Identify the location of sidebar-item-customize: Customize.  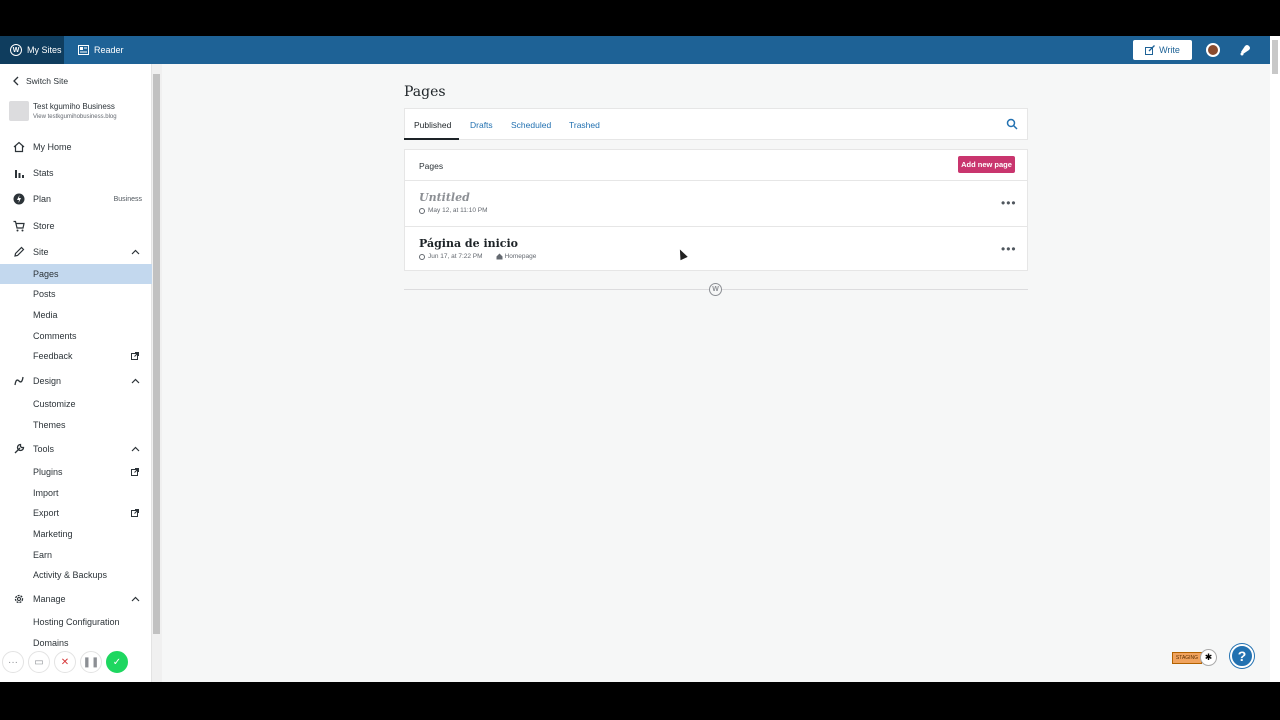
(76, 404).